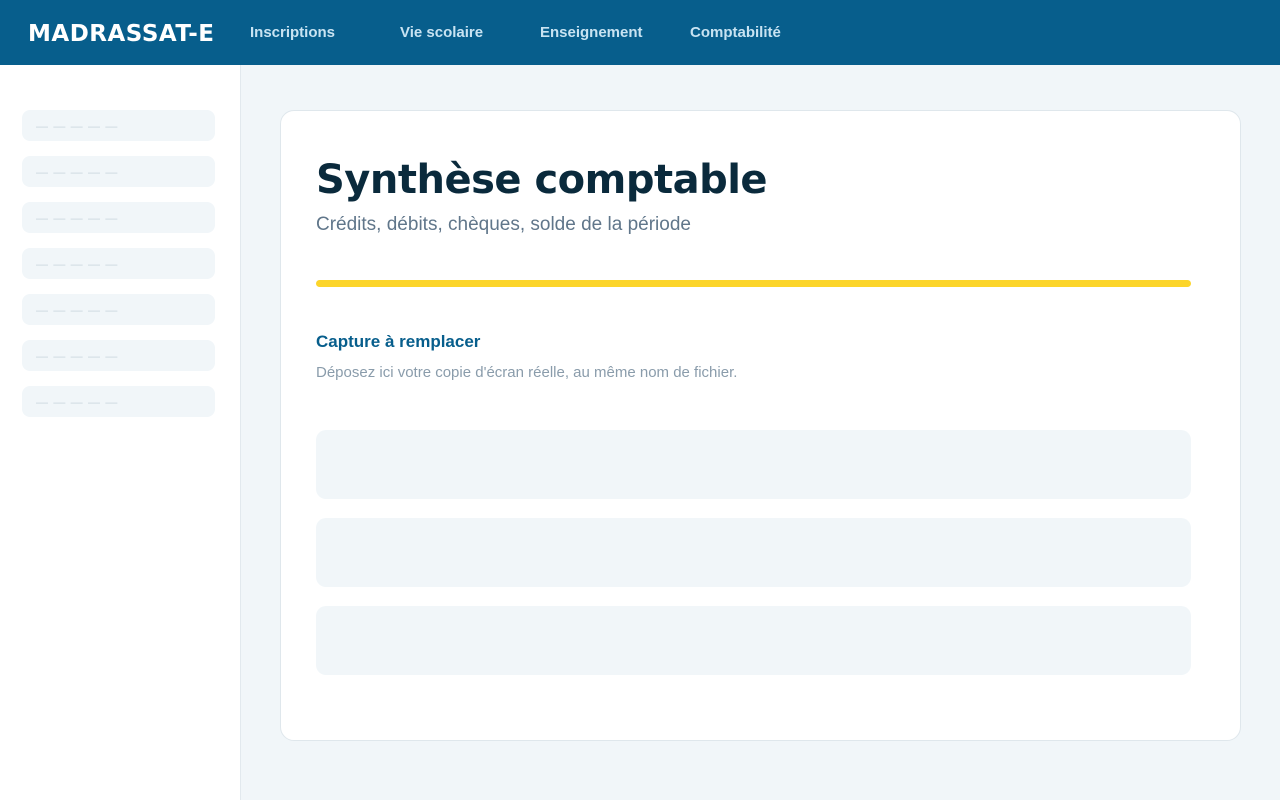 The width and height of the screenshot is (1280, 800). What do you see at coordinates (591, 33) in the screenshot?
I see `nav-enseignement: Enseignement` at bounding box center [591, 33].